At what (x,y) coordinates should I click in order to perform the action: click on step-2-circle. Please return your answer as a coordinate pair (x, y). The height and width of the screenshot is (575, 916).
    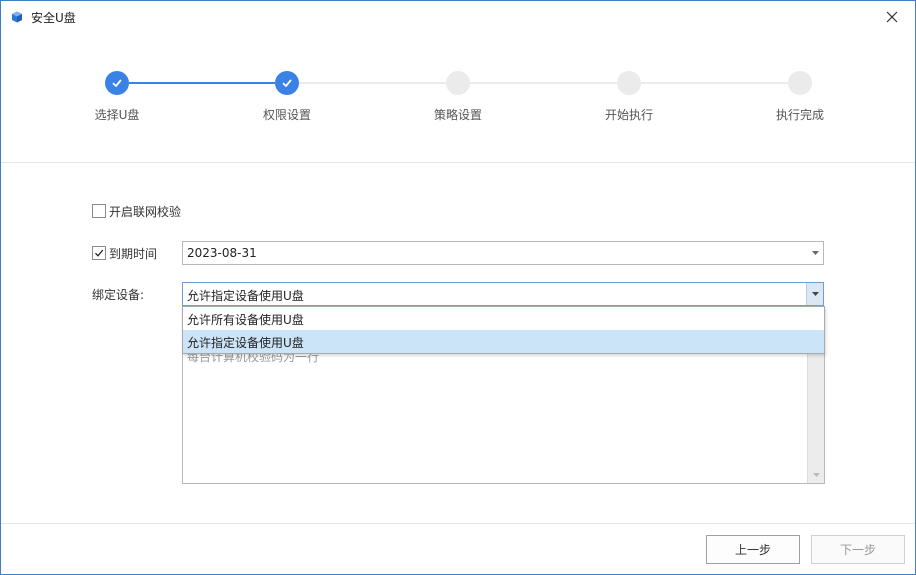
    Looking at the image, I should click on (287, 83).